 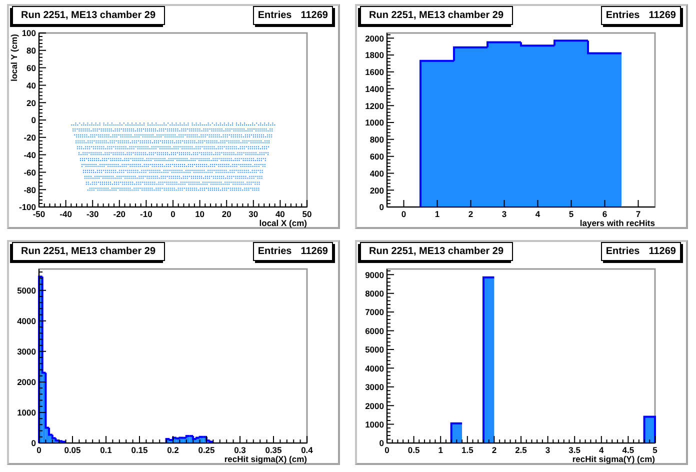 What do you see at coordinates (377, 157) in the screenshot?
I see `tick-label: 600` at bounding box center [377, 157].